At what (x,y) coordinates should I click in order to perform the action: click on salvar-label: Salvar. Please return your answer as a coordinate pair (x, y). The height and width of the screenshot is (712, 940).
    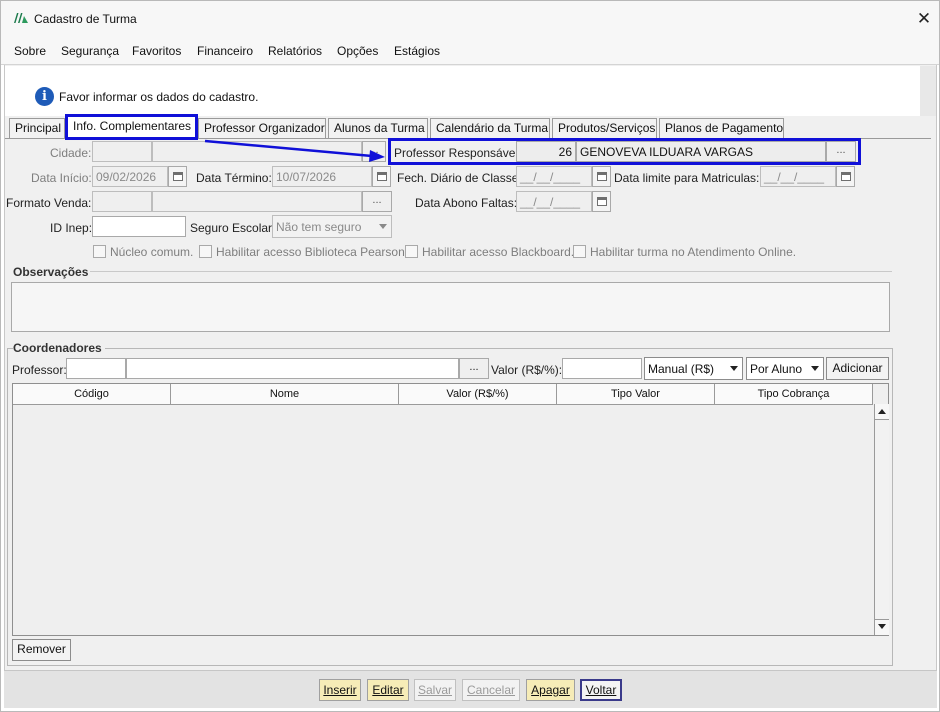
    Looking at the image, I should click on (434, 690).